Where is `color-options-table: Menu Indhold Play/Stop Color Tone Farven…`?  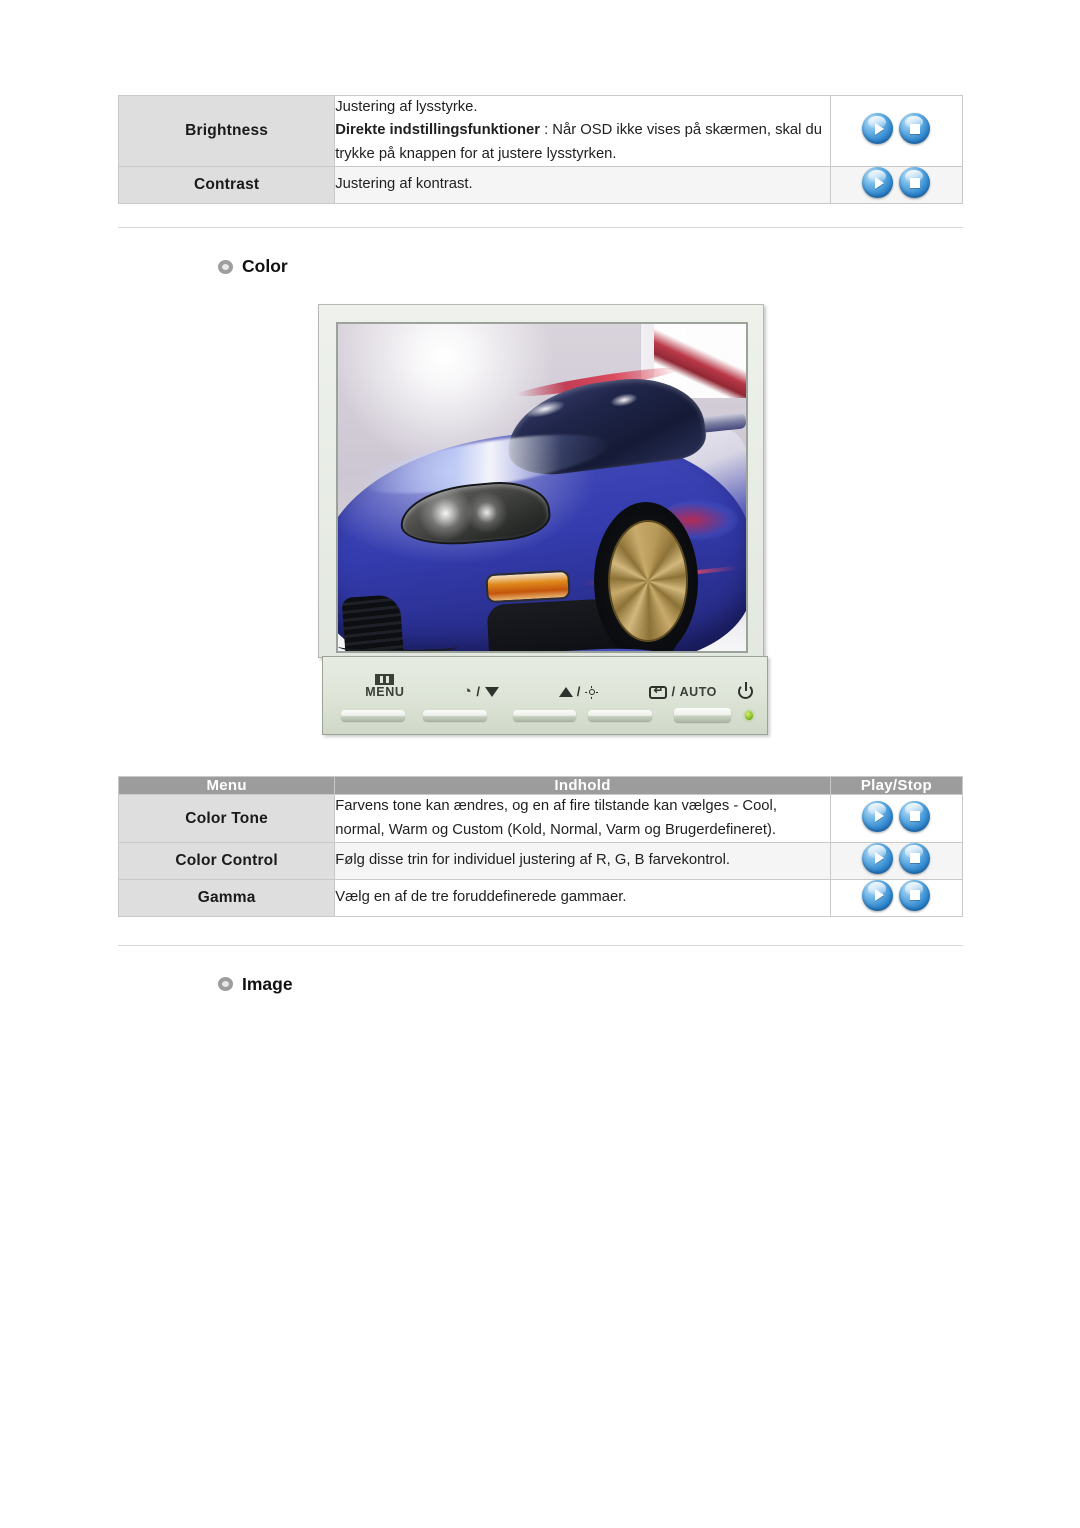 color-options-table: Menu Indhold Play/Stop Color Tone Farven… is located at coordinates (540, 846).